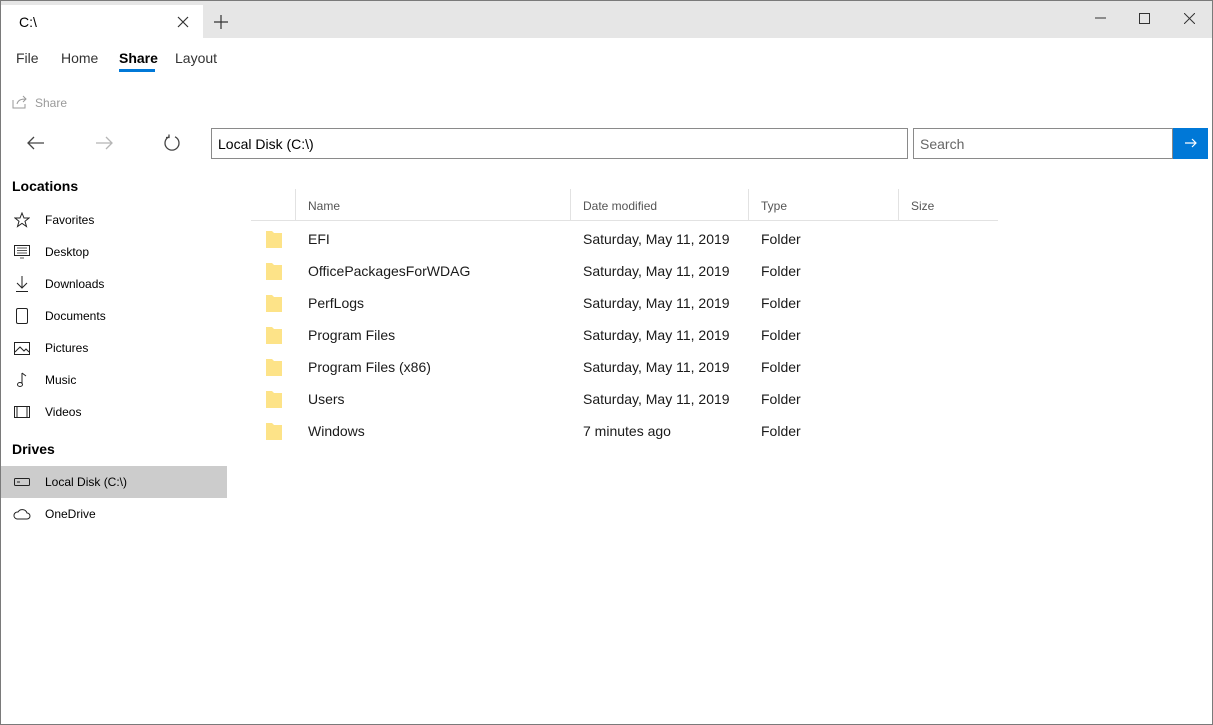 The width and height of the screenshot is (1213, 725). Describe the element at coordinates (22, 220) in the screenshot. I see `star-icon` at that location.